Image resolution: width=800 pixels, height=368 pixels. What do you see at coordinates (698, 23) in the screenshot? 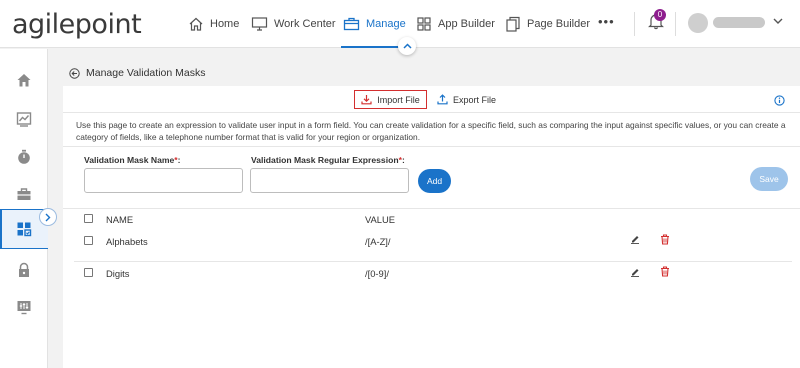
I see `user-avatar` at bounding box center [698, 23].